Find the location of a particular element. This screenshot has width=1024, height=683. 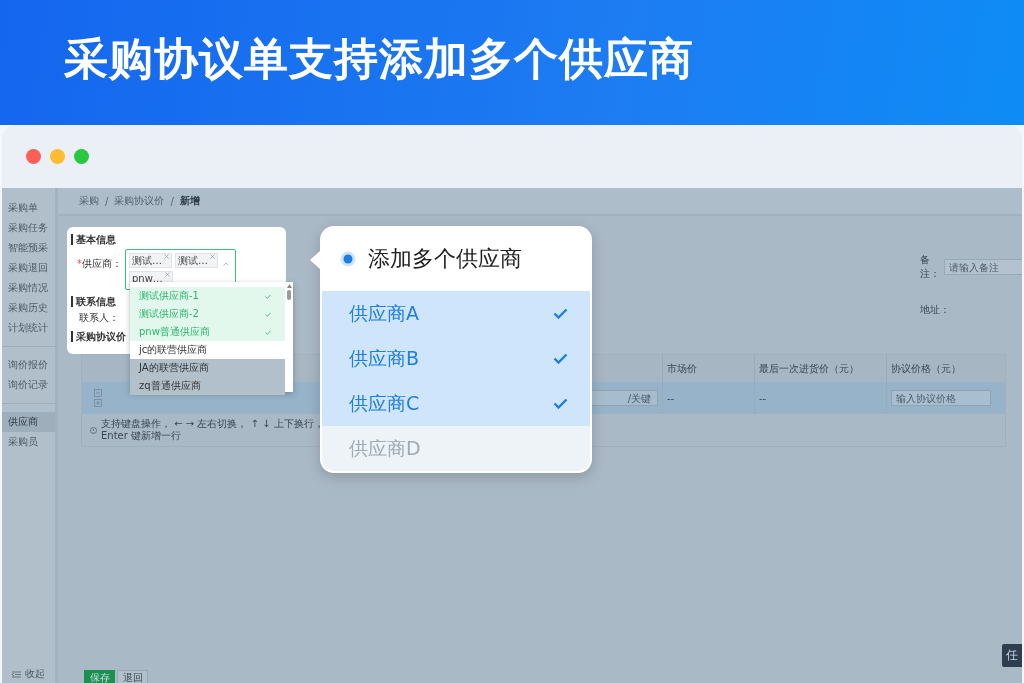

sidebar-item: 询价记录 is located at coordinates (28, 385).